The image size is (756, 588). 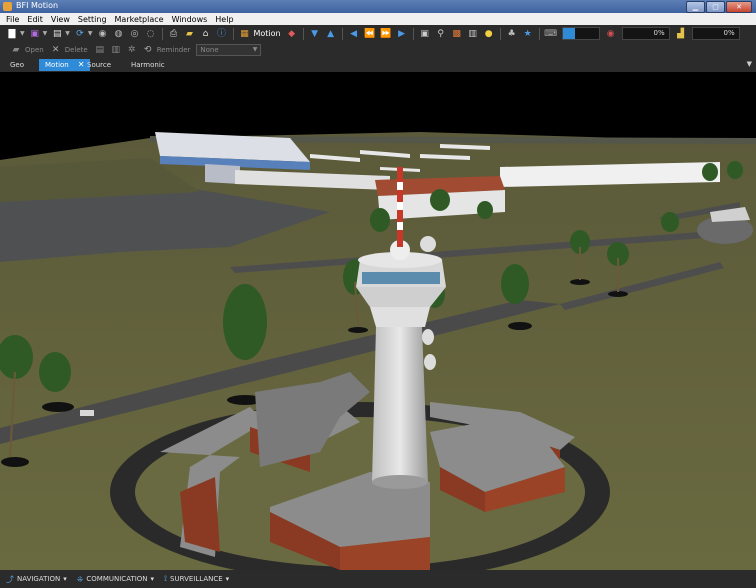 What do you see at coordinates (569, 33) in the screenshot?
I see `progress-bar-fill` at bounding box center [569, 33].